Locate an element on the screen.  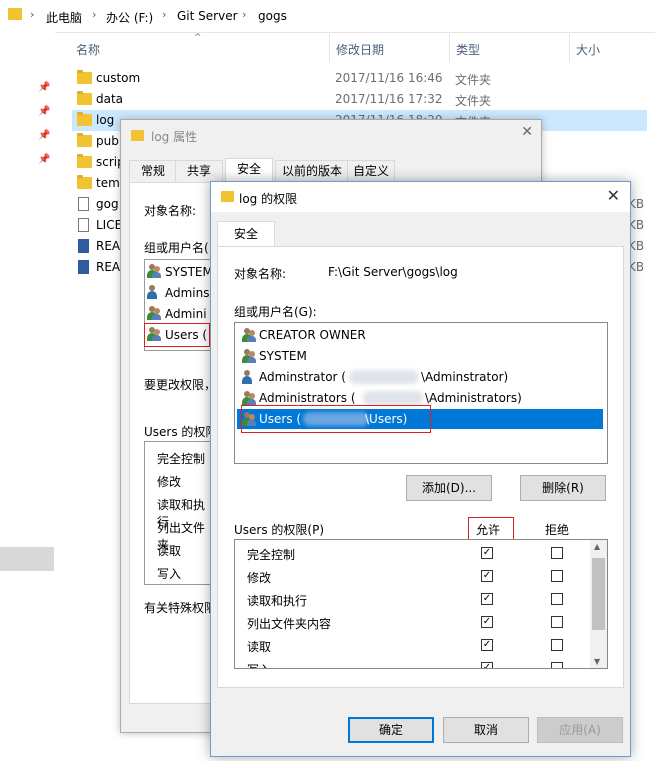
tab-general: 常规 is located at coordinates (153, 171).